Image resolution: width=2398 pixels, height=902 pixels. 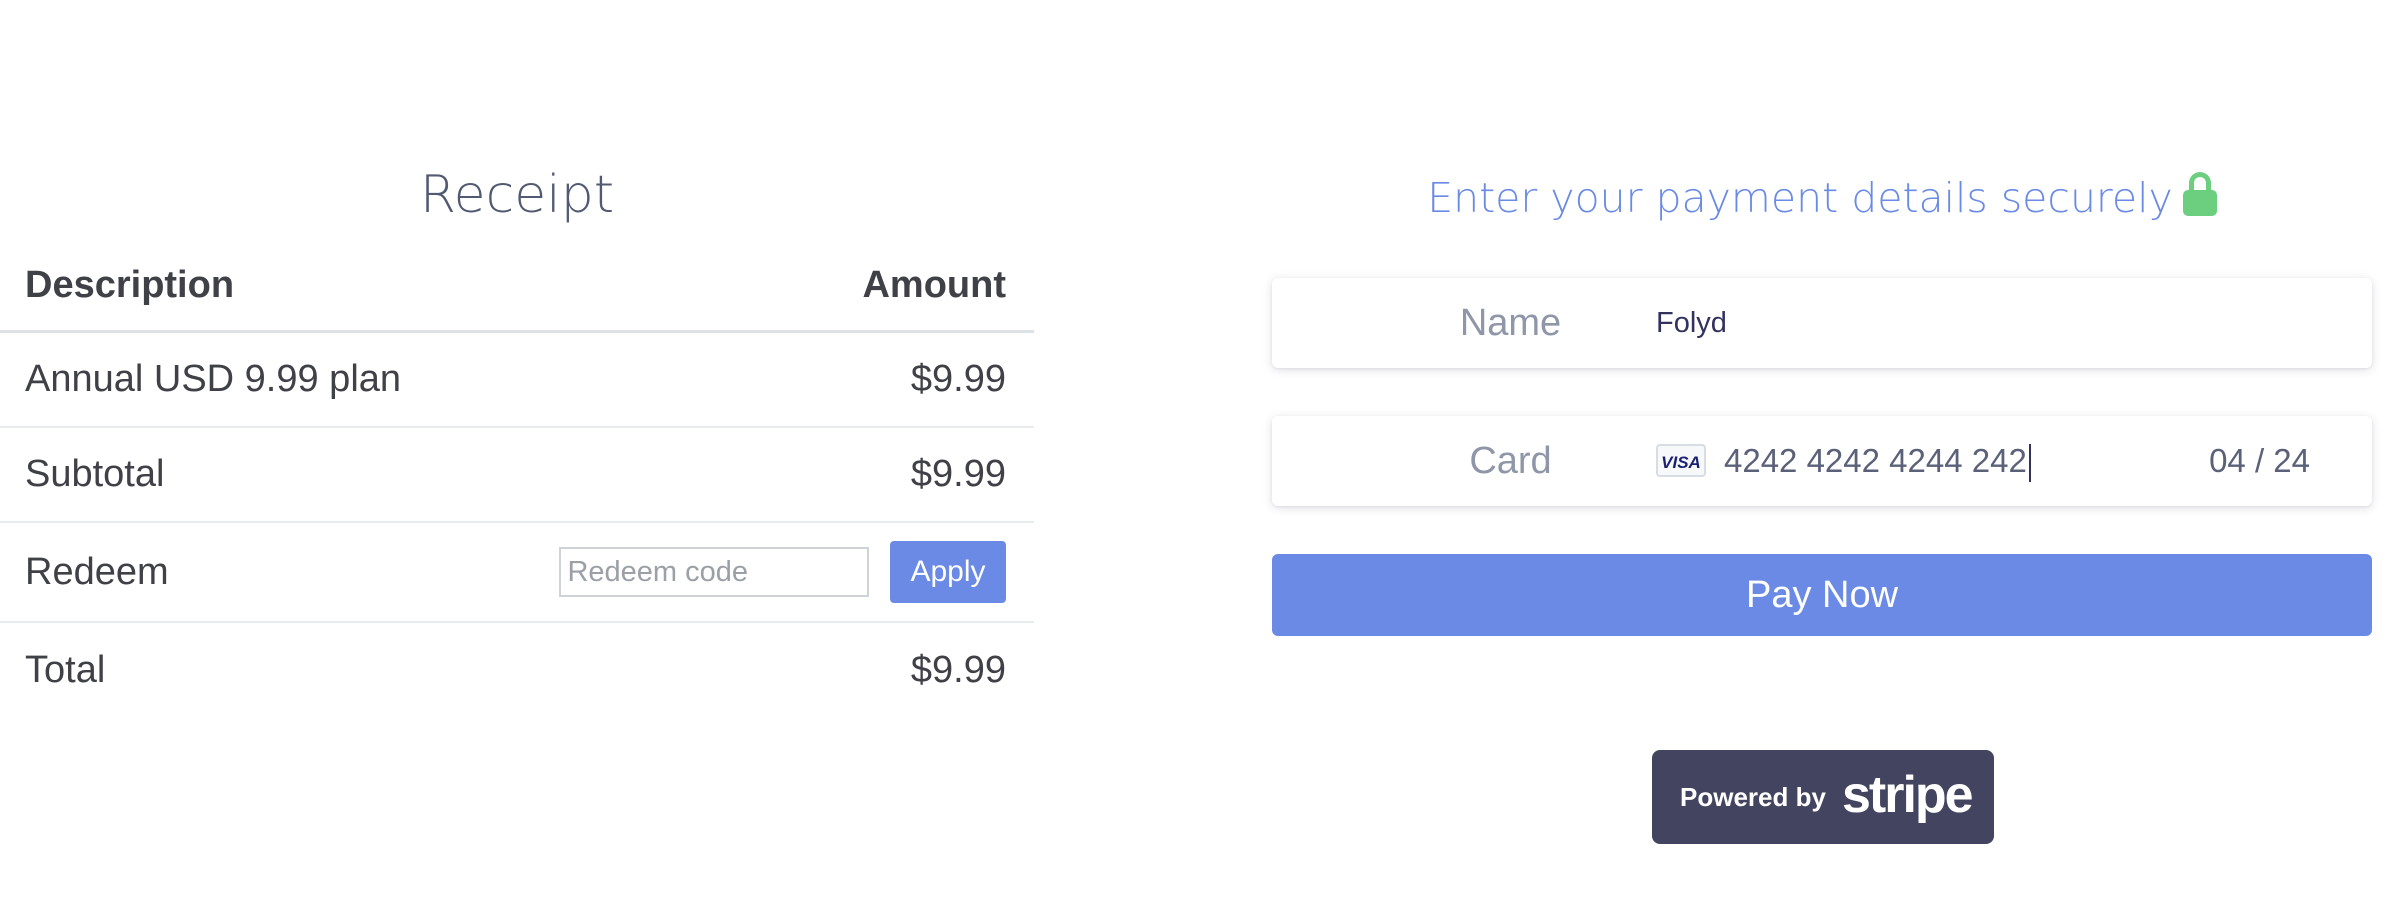 What do you see at coordinates (1800, 198) in the screenshot?
I see `payment-heading-text: Enter your payment details securely` at bounding box center [1800, 198].